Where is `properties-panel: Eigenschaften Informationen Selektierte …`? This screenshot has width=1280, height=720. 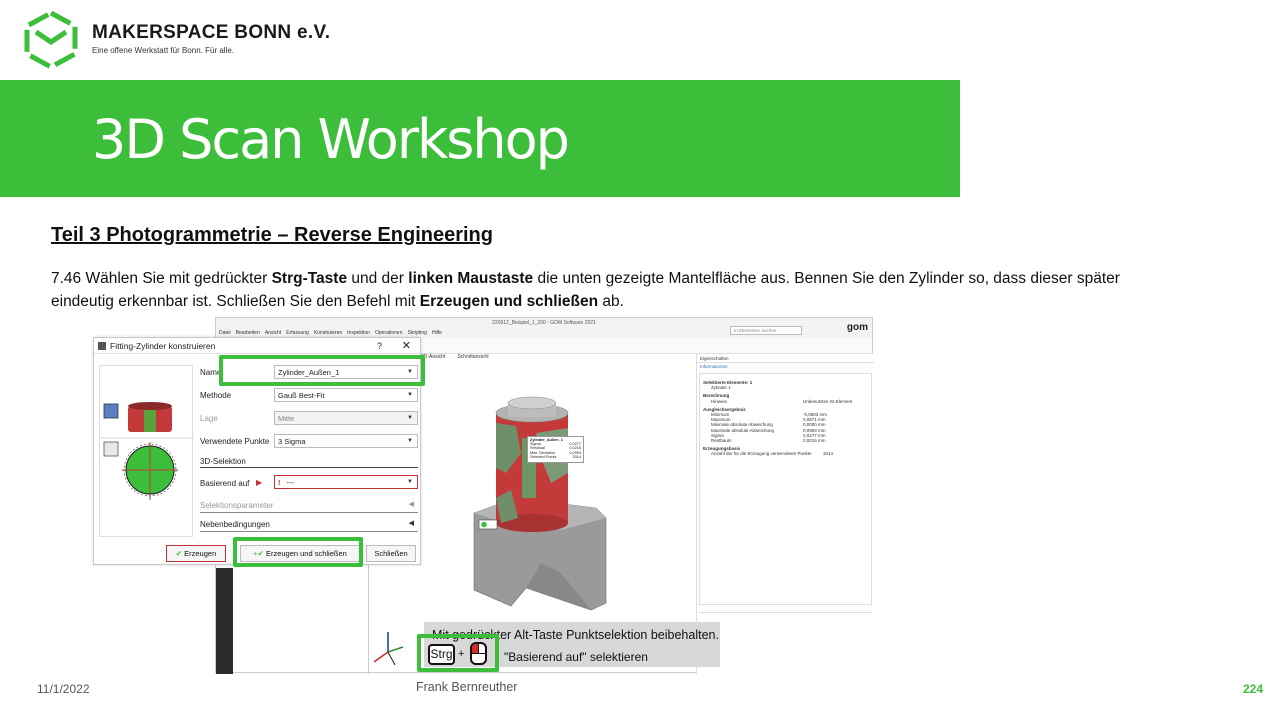
properties-panel: Eigenschaften Informationen Selektierte … is located at coordinates (785, 514).